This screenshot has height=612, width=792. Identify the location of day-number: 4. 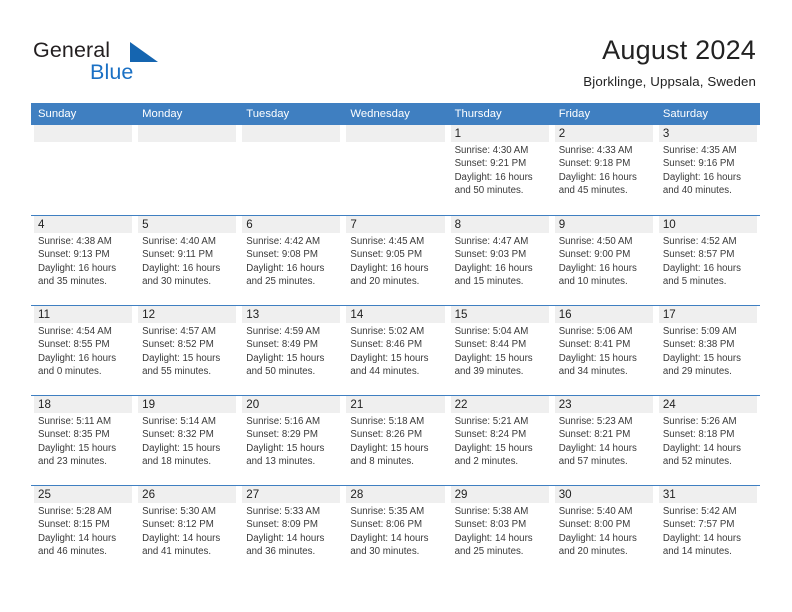
(41, 224).